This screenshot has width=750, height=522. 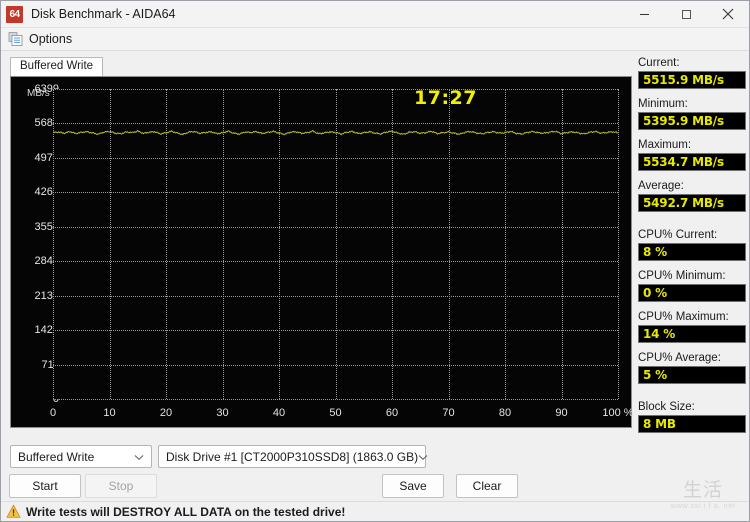 What do you see at coordinates (692, 121) in the screenshot?
I see `stat-value: 5395.9 MB/s` at bounding box center [692, 121].